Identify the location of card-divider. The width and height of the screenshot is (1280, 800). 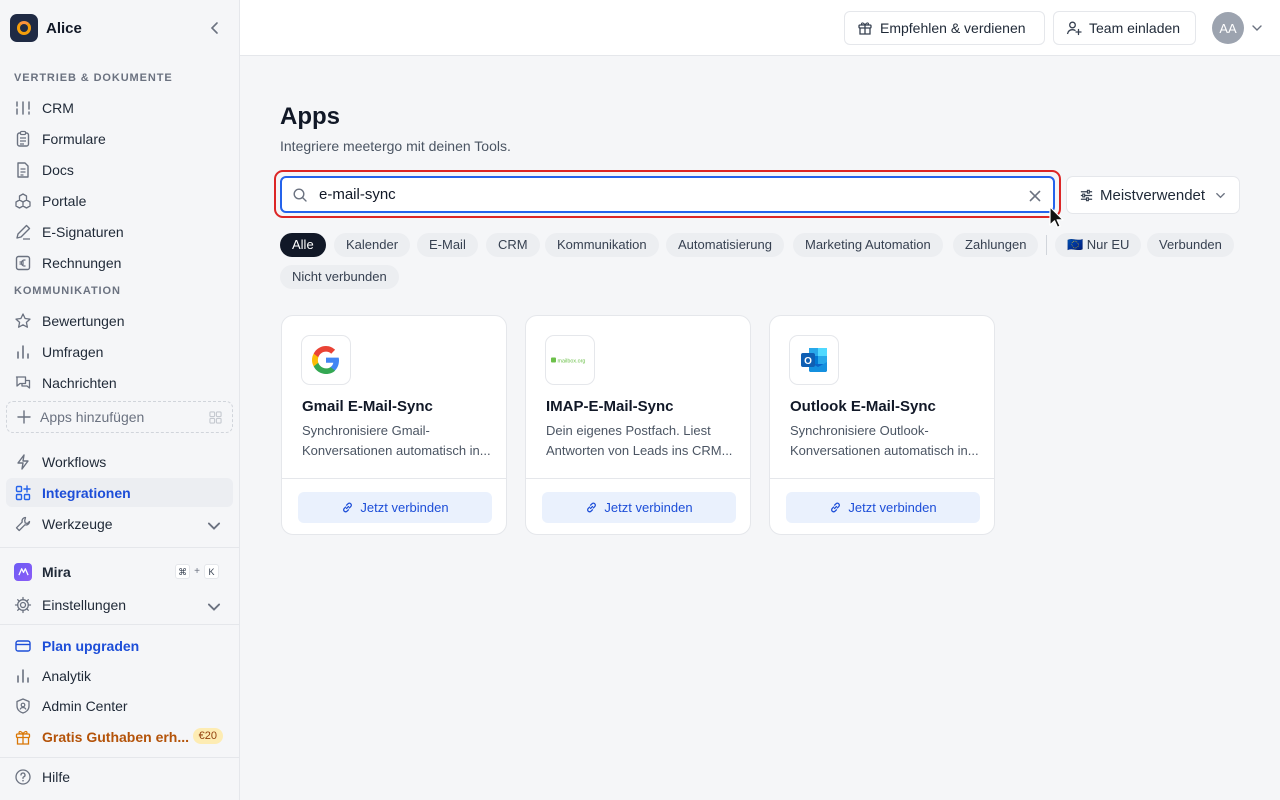
(882, 478).